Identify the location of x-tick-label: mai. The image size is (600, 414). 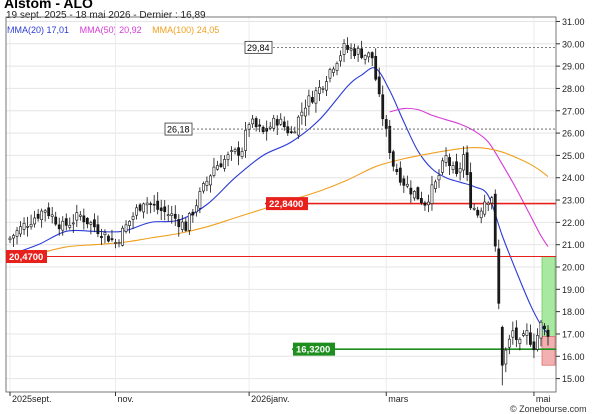
(543, 399).